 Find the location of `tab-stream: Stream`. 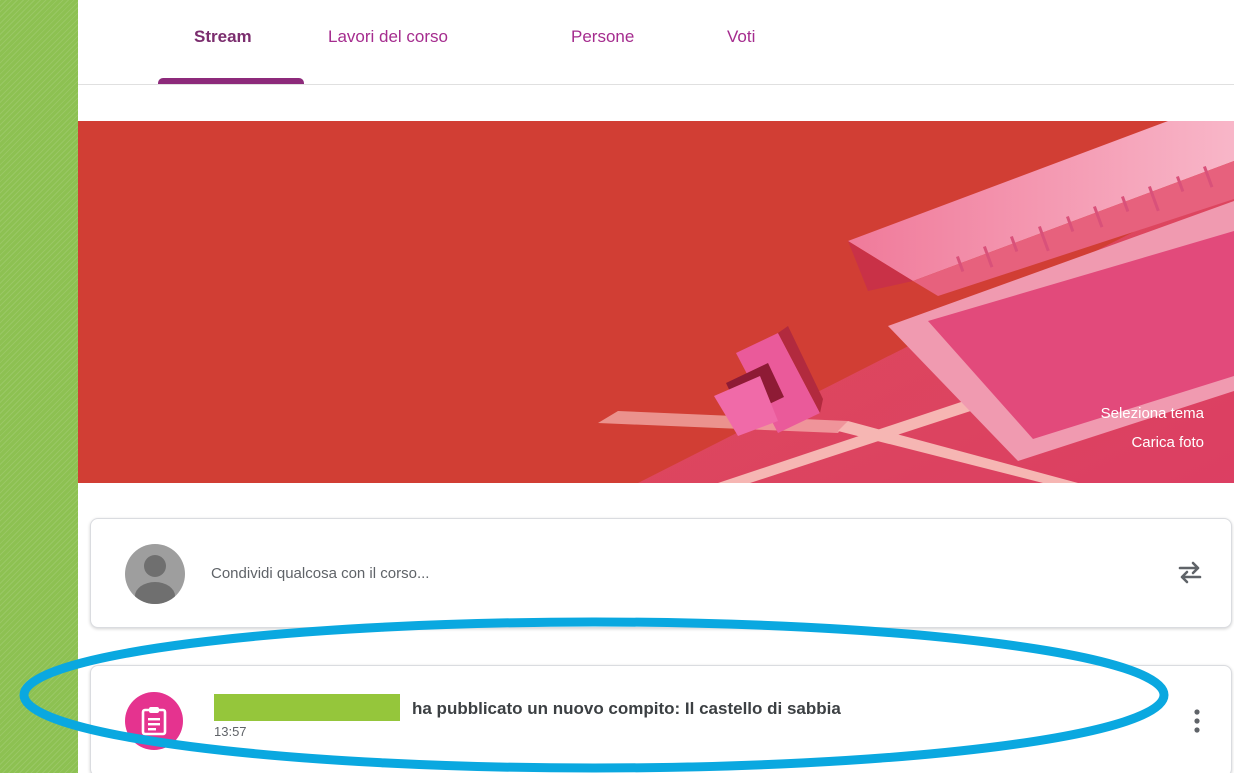

tab-stream: Stream is located at coordinates (223, 37).